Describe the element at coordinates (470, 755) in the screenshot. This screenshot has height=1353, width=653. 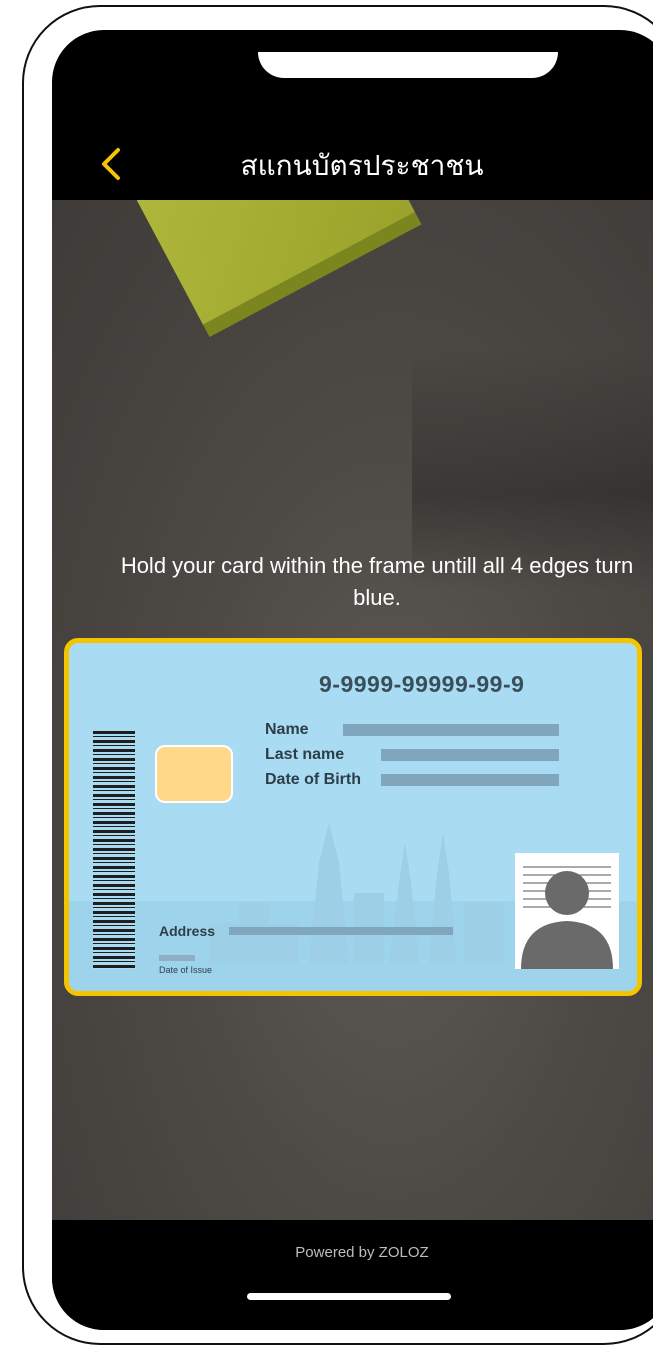
I see `last-name-line` at that location.